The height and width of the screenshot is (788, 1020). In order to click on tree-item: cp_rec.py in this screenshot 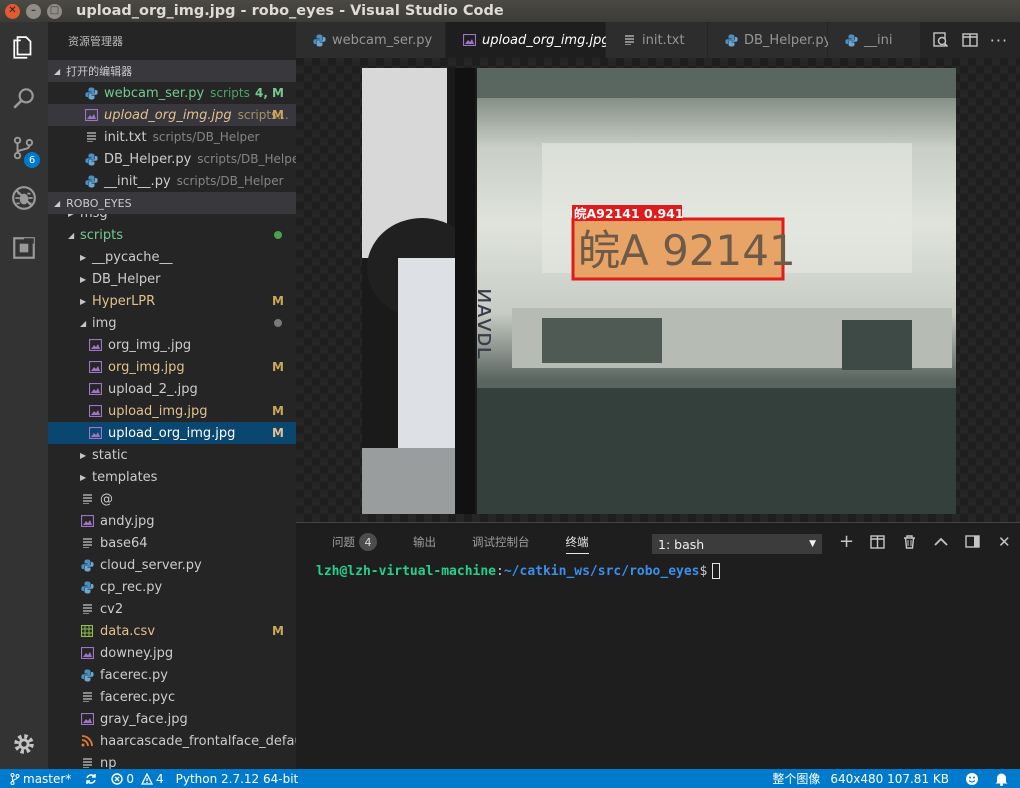, I will do `click(172, 587)`.